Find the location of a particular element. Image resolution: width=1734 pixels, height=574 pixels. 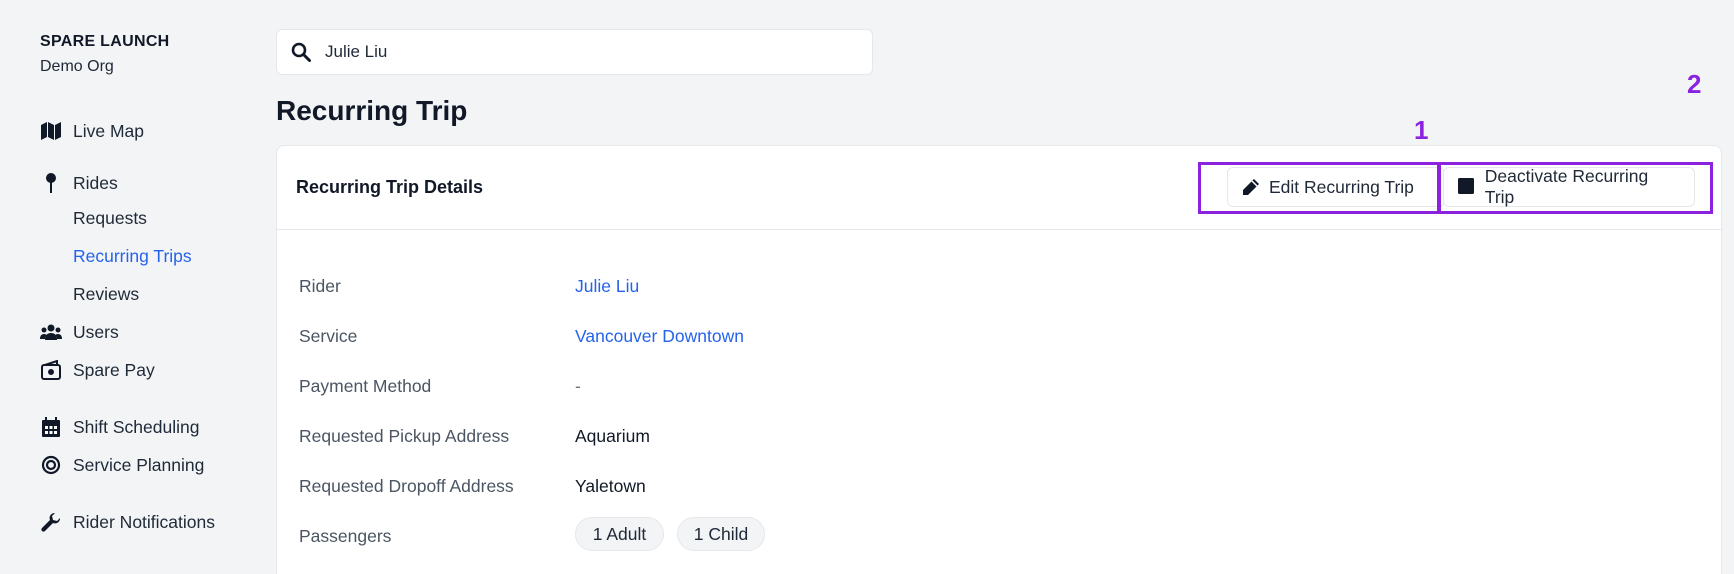

pickup-address-label: Requested Pickup Address is located at coordinates (404, 436).